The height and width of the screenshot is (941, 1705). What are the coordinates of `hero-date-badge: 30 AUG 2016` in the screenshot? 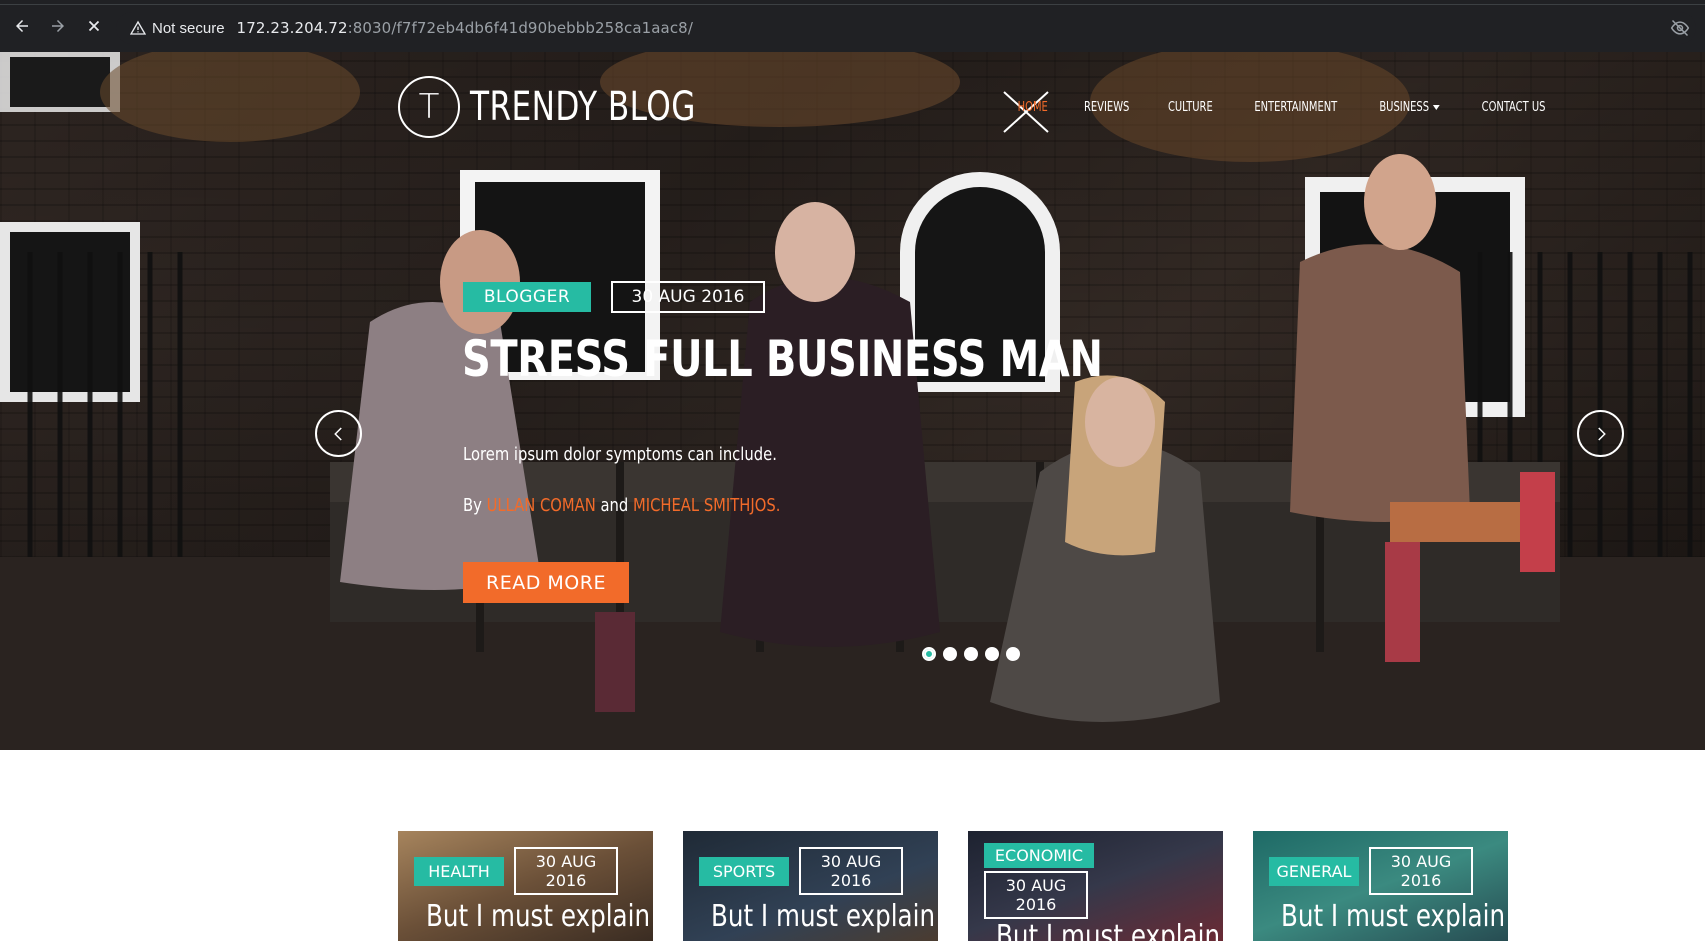 It's located at (688, 297).